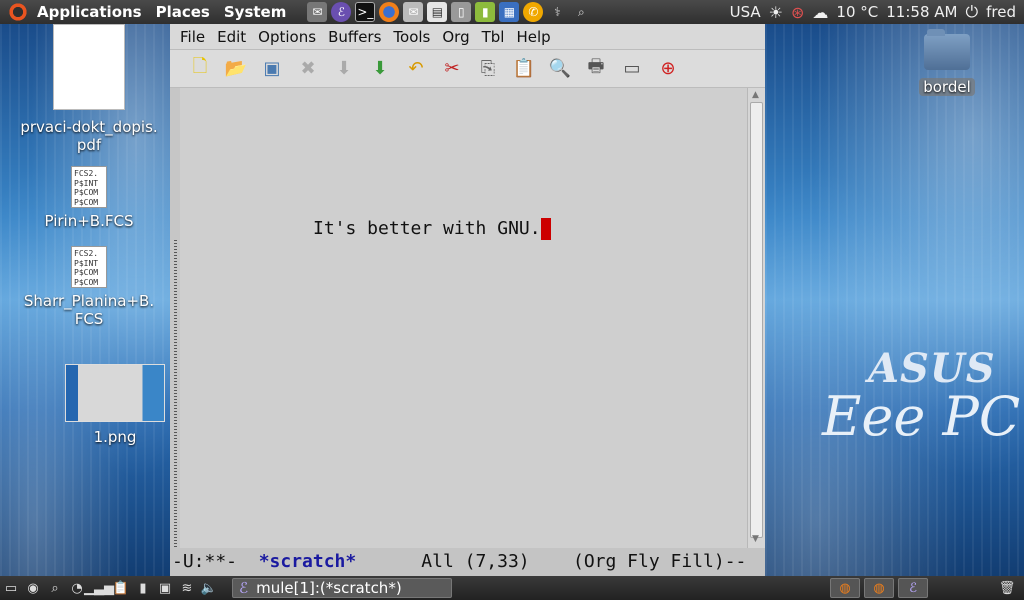  I want to click on help-icon: ⊕, so click(668, 69).